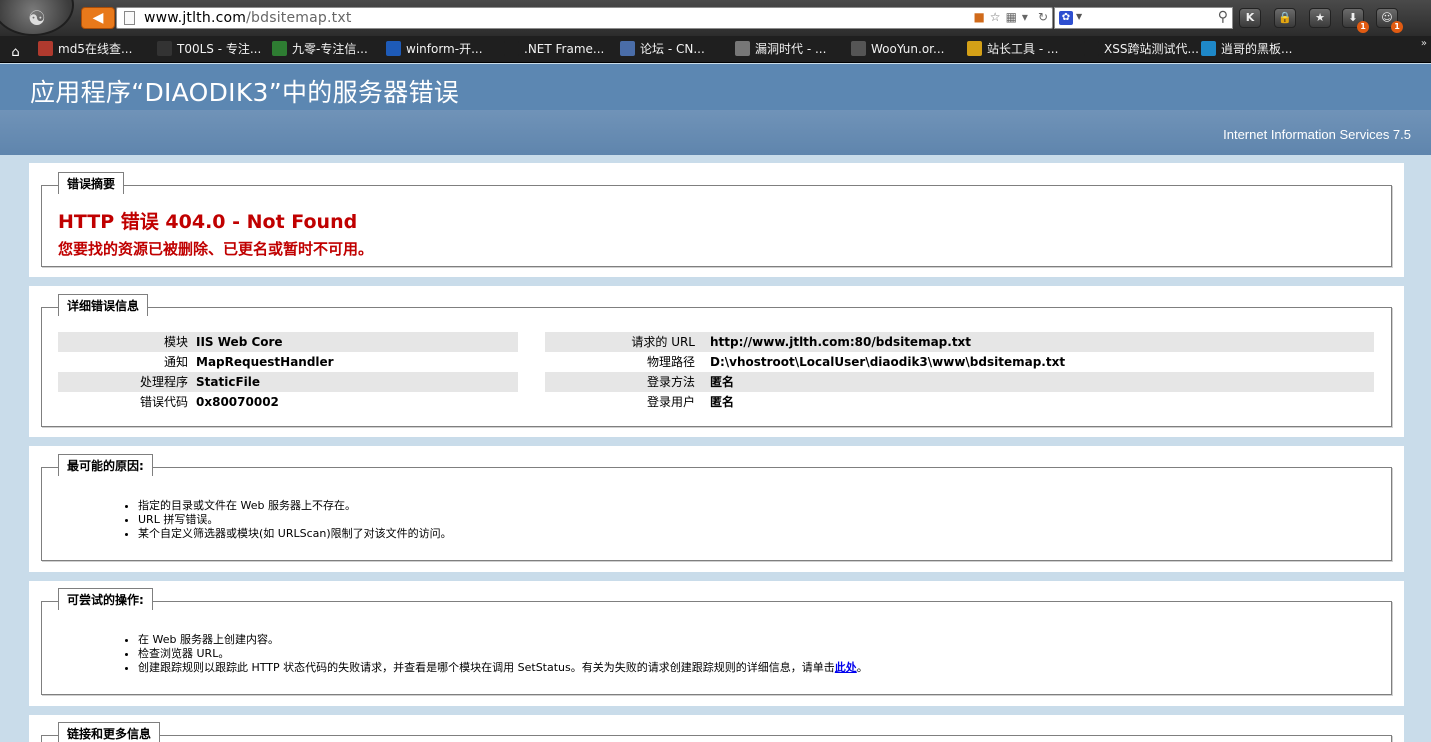 Image resolution: width=1431 pixels, height=742 pixels. Describe the element at coordinates (716, 728) in the screenshot. I see `links-panel: 链接和更多信息` at that location.